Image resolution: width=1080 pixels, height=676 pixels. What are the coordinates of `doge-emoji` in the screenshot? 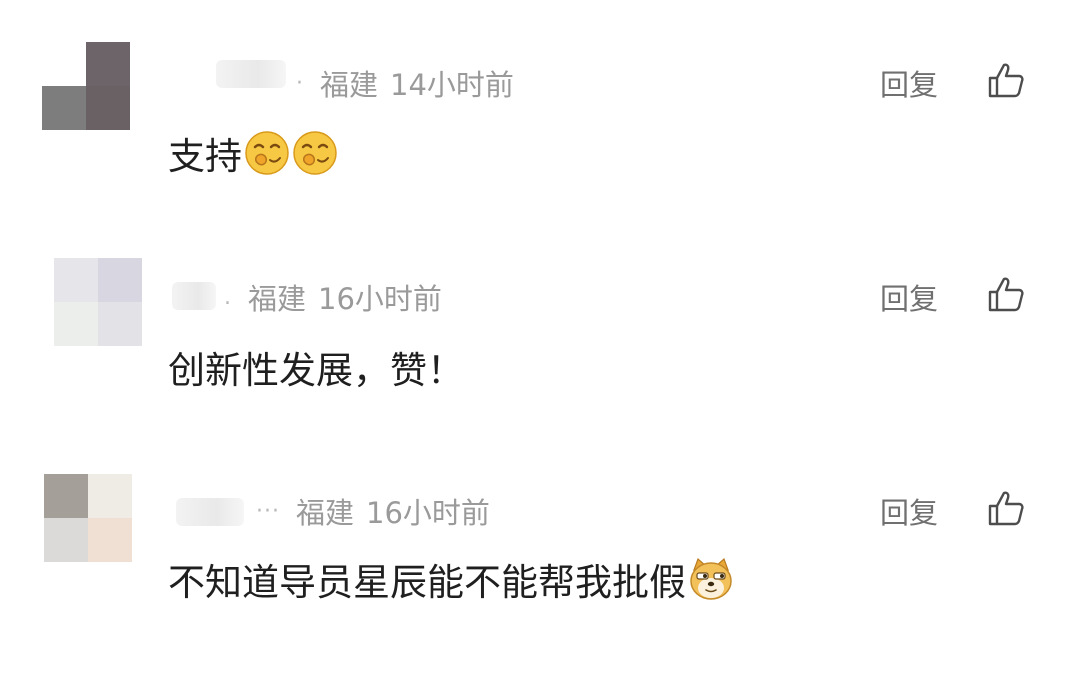 It's located at (711, 578).